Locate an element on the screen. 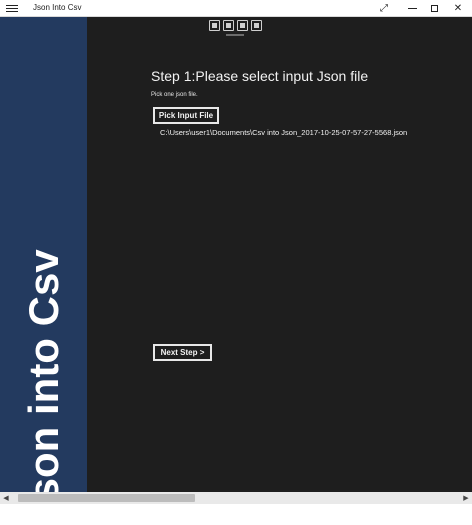  hamburger-menu-icon is located at coordinates (12, 8).